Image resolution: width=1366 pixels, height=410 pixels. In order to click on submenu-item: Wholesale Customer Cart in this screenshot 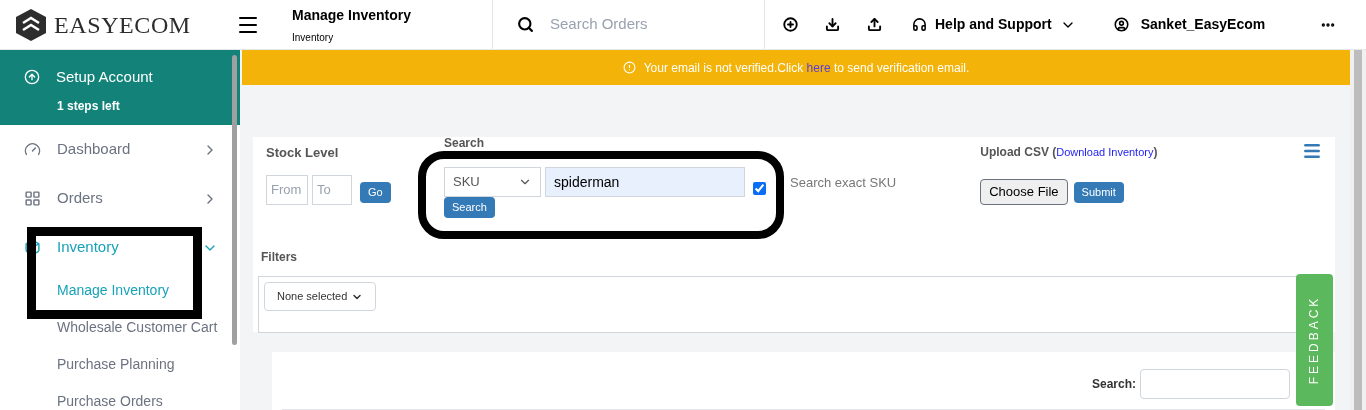, I will do `click(115, 327)`.